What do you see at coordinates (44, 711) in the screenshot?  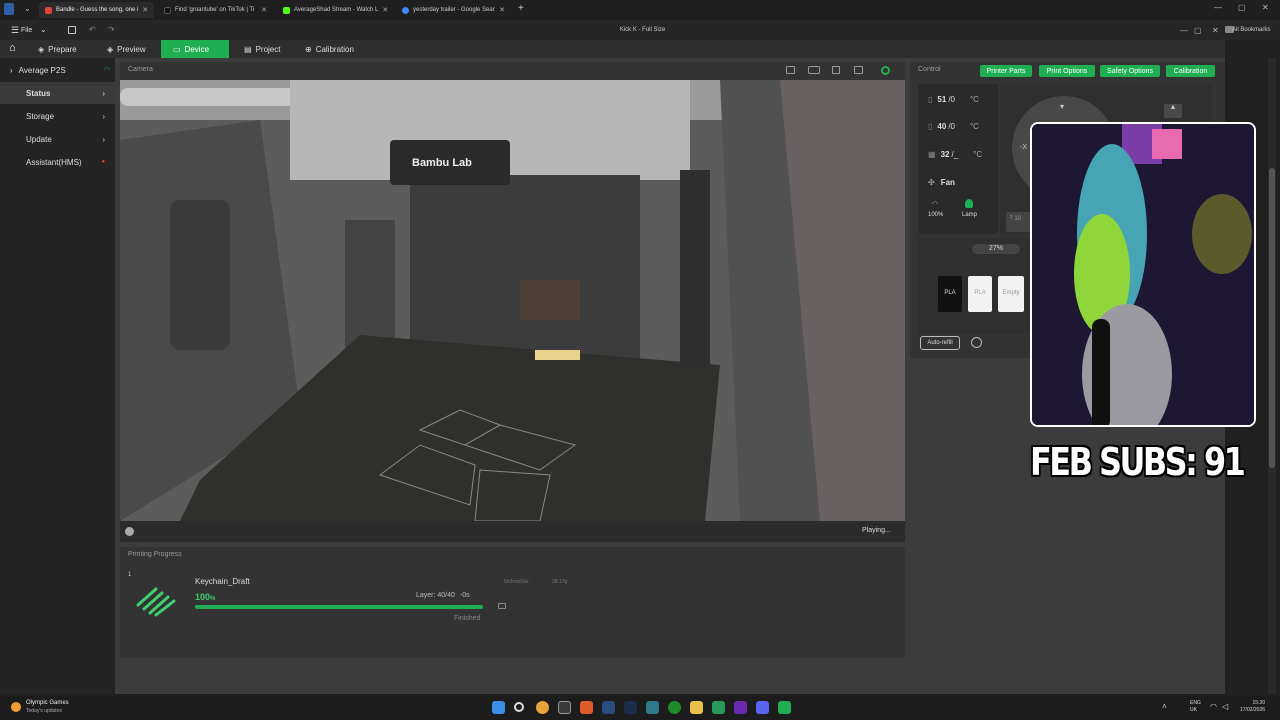 I see `widget-subtitle: Today's updates` at bounding box center [44, 711].